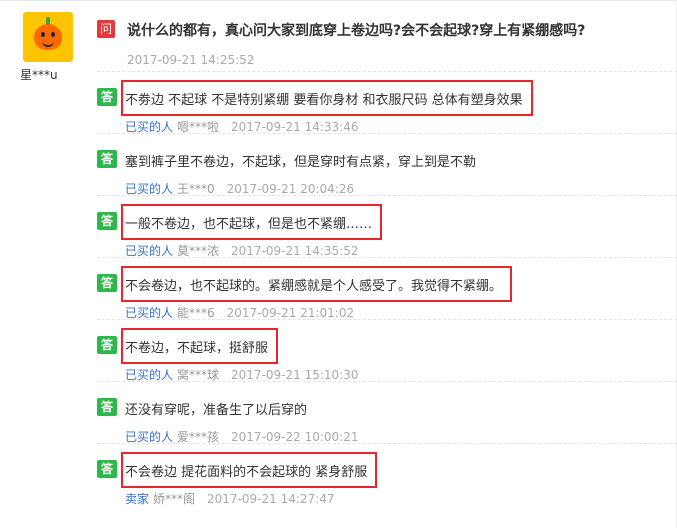 Image resolution: width=677 pixels, height=528 pixels. Describe the element at coordinates (295, 127) in the screenshot. I see `answer-time: 2017-09-21 14:33:46` at that location.